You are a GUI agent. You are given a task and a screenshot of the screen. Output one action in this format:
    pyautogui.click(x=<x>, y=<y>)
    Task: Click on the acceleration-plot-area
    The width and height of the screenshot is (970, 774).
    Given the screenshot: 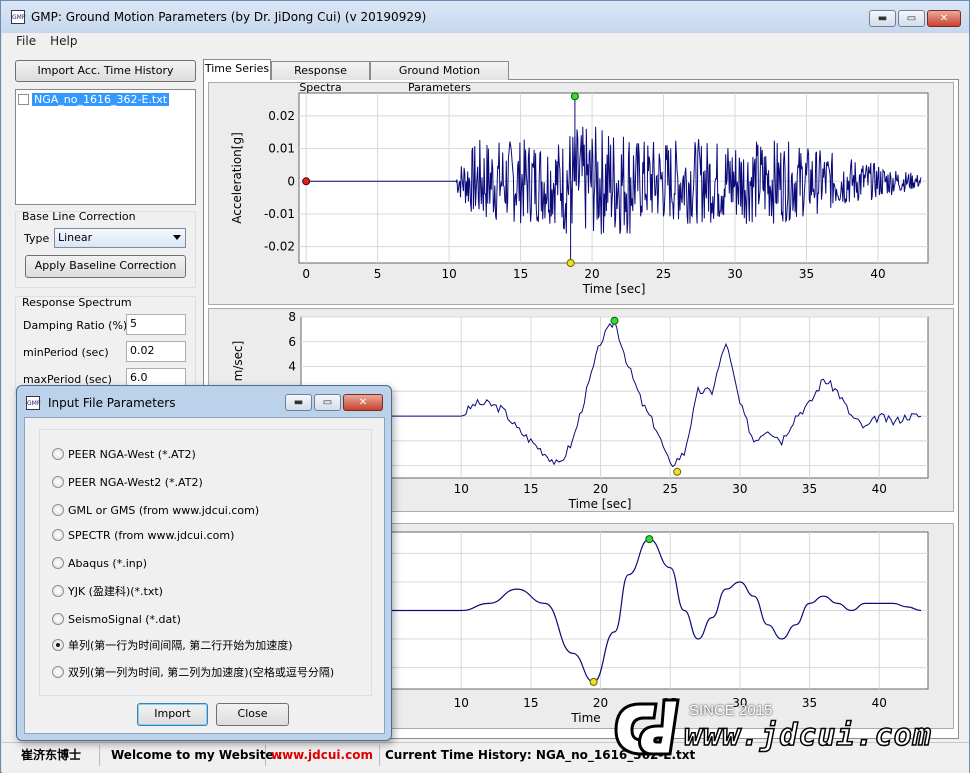 What is the action you would take?
    pyautogui.click(x=613, y=178)
    